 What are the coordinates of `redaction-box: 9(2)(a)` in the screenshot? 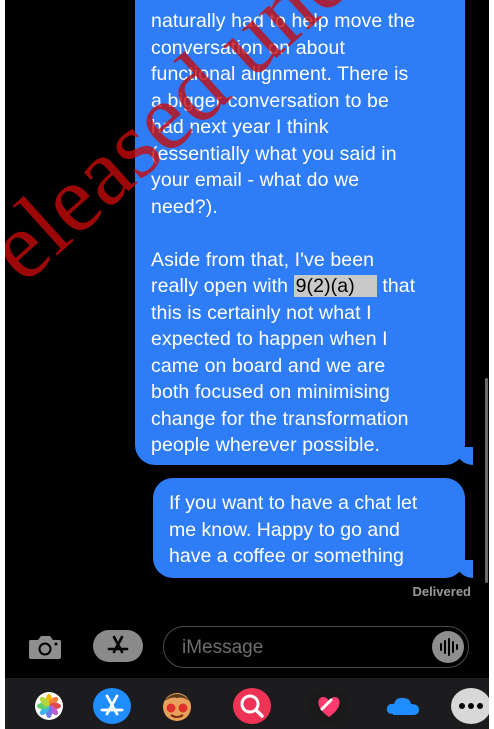 It's located at (335, 286).